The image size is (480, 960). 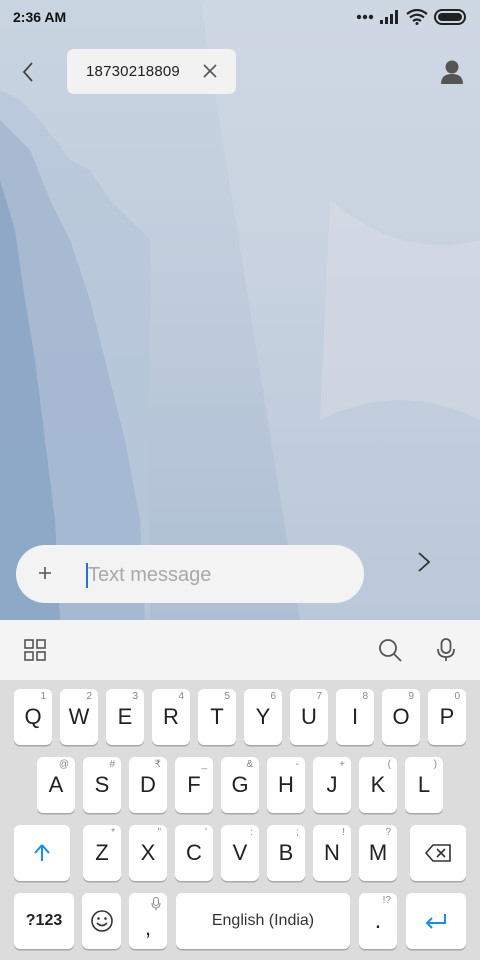 What do you see at coordinates (63, 764) in the screenshot?
I see `key-hint: @` at bounding box center [63, 764].